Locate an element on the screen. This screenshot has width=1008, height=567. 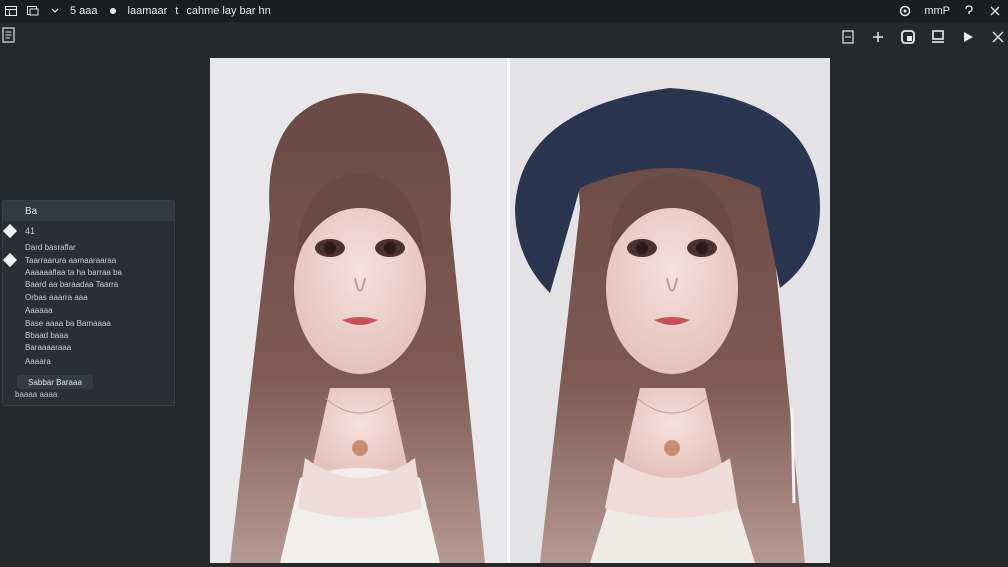
play-icon is located at coordinates (968, 37).